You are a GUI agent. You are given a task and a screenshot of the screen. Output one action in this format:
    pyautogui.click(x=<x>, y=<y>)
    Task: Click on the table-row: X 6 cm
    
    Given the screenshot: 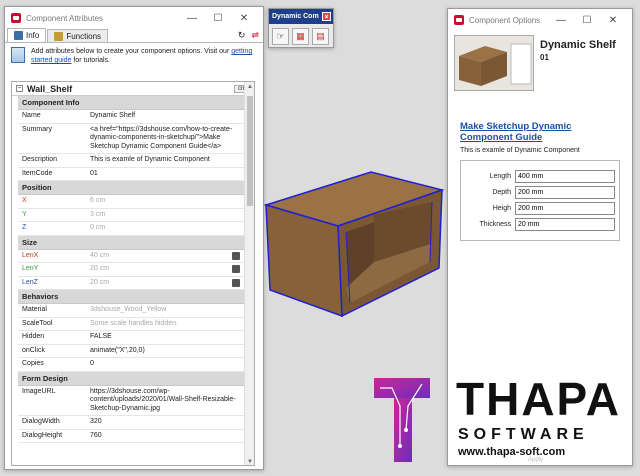 What is the action you would take?
    pyautogui.click(x=131, y=202)
    